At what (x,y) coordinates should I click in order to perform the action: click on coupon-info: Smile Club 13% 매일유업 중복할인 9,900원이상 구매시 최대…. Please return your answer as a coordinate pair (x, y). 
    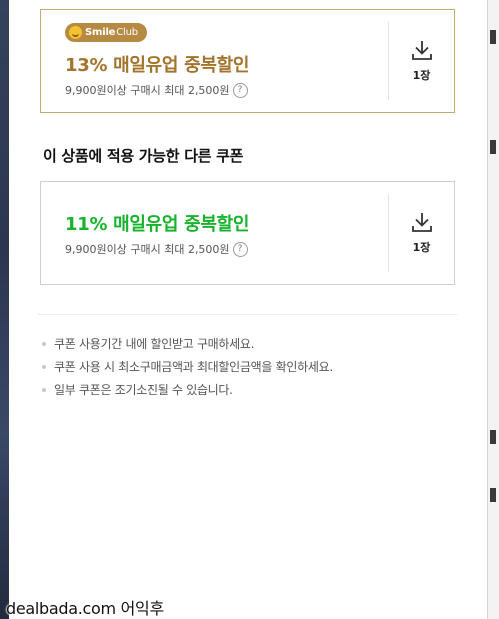
    Looking at the image, I should click on (224, 61).